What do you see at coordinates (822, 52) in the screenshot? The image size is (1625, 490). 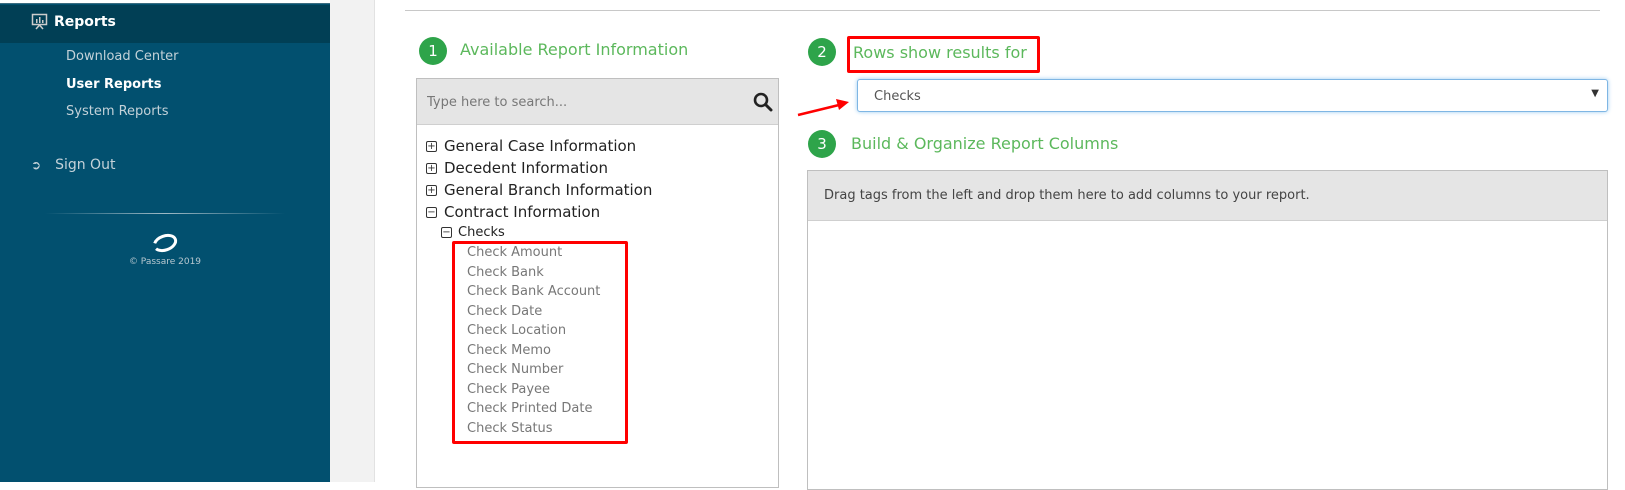 I see `step-2-badge: 2` at bounding box center [822, 52].